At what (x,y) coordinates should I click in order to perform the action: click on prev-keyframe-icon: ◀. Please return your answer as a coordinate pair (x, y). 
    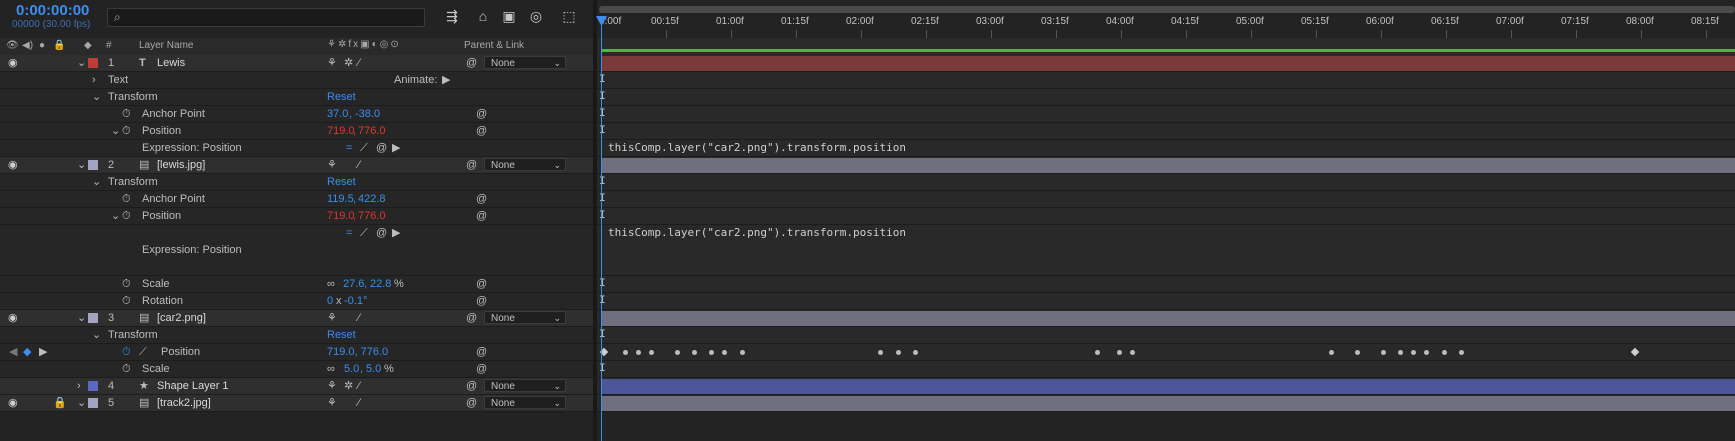
    Looking at the image, I should click on (13, 352).